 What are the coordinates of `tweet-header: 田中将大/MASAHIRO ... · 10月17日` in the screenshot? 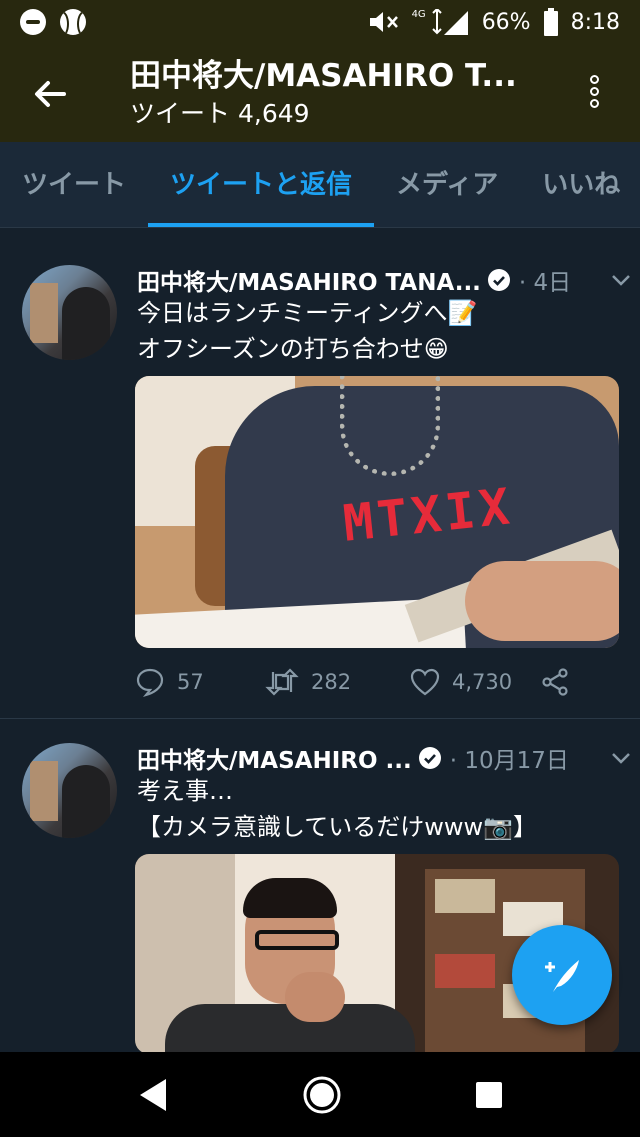 It's located at (359, 758).